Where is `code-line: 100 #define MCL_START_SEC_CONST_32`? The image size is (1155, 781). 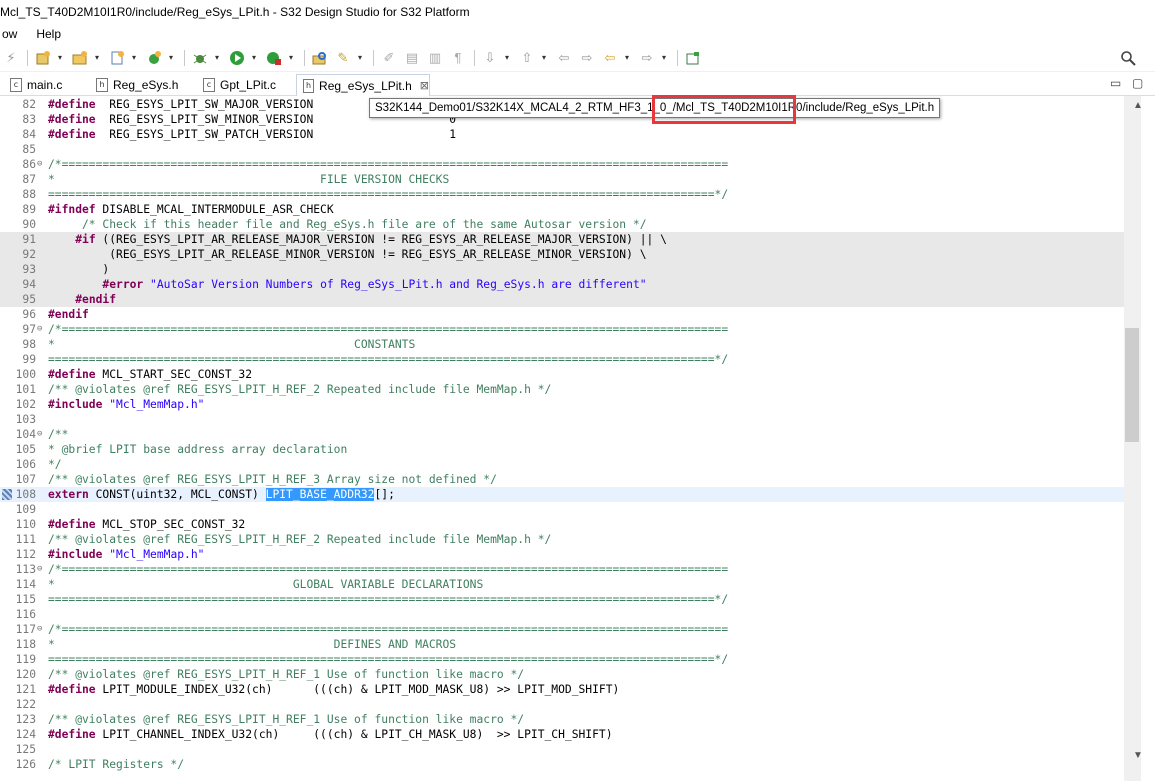
code-line: 100 #define MCL_START_SEC_CONST_32 is located at coordinates (562, 374).